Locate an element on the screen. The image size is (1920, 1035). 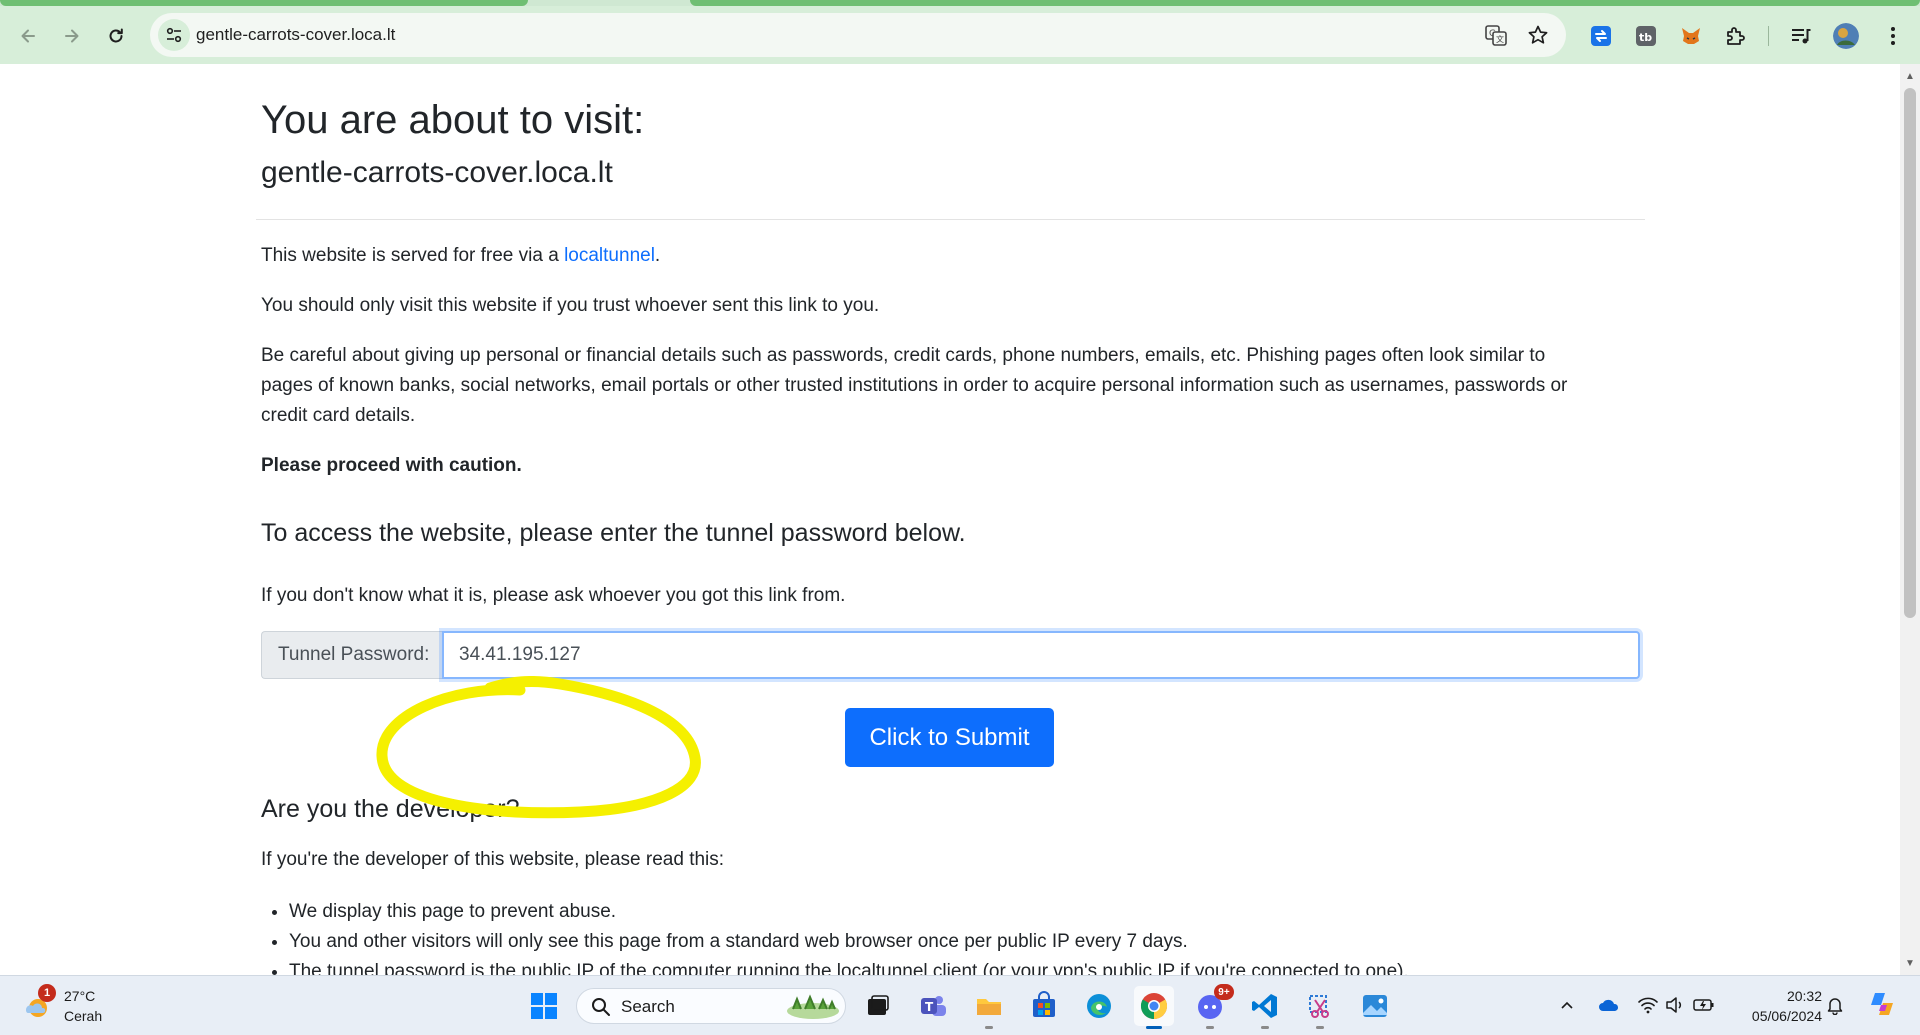
reload-icon is located at coordinates (116, 35).